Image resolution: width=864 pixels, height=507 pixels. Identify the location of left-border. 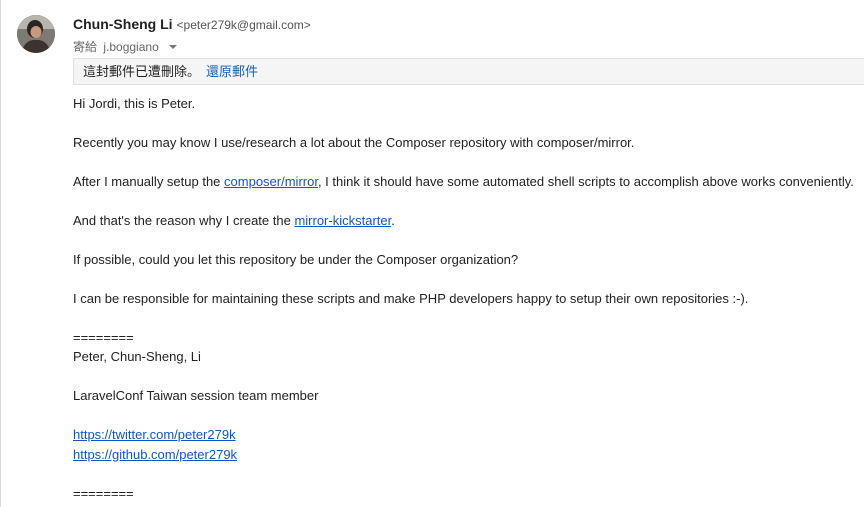
(0, 253).